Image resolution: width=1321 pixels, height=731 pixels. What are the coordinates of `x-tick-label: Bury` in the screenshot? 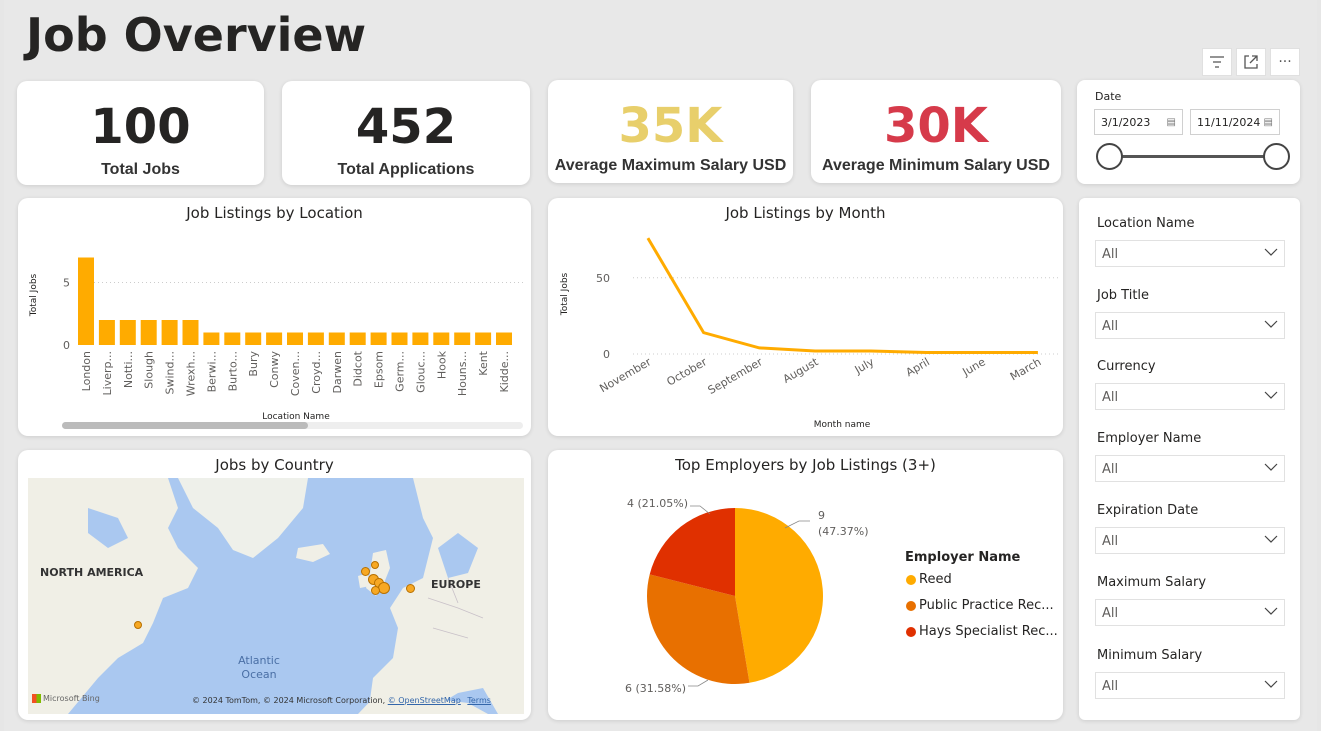 It's located at (253, 364).